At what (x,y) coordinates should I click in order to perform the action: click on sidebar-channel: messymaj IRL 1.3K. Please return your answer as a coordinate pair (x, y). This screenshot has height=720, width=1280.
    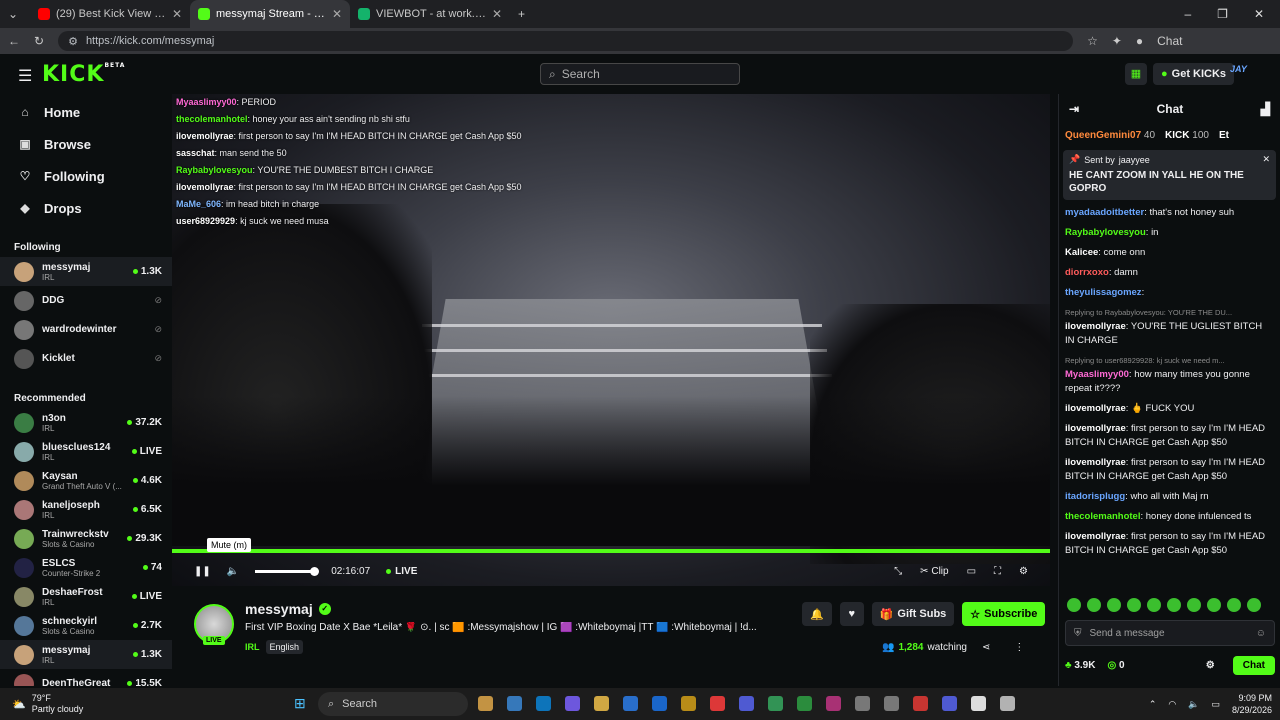
    Looking at the image, I should click on (86, 654).